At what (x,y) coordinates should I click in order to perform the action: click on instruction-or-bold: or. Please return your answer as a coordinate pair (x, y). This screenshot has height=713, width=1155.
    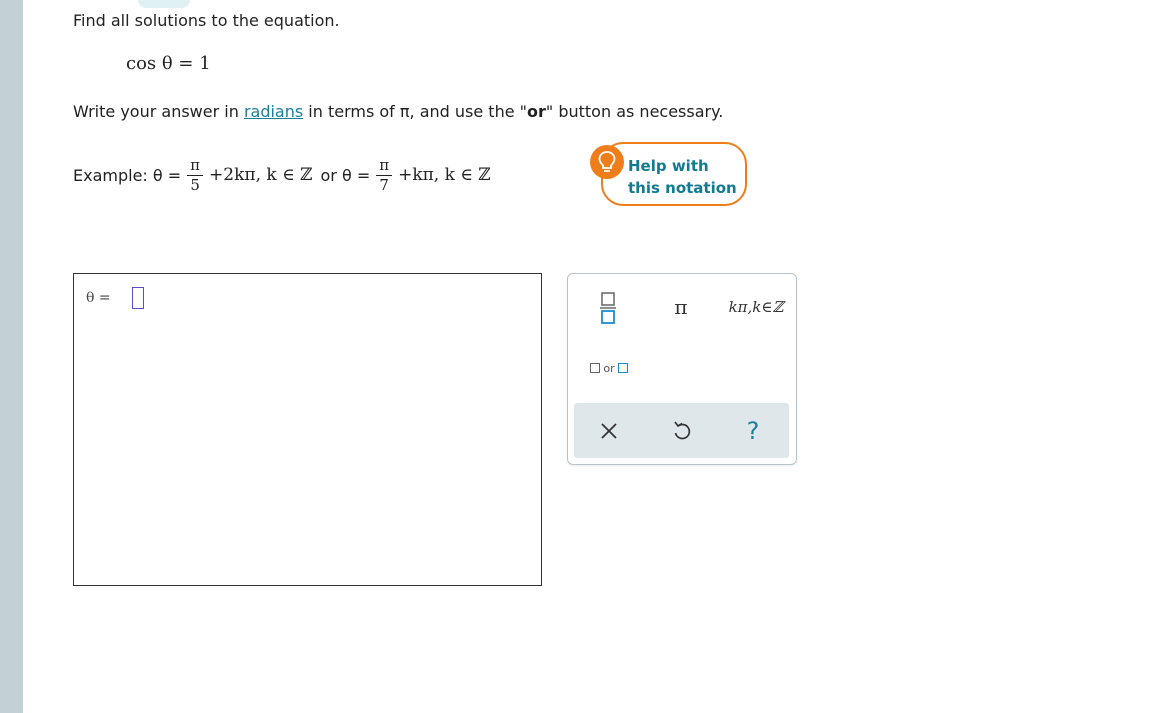
    Looking at the image, I should click on (536, 111).